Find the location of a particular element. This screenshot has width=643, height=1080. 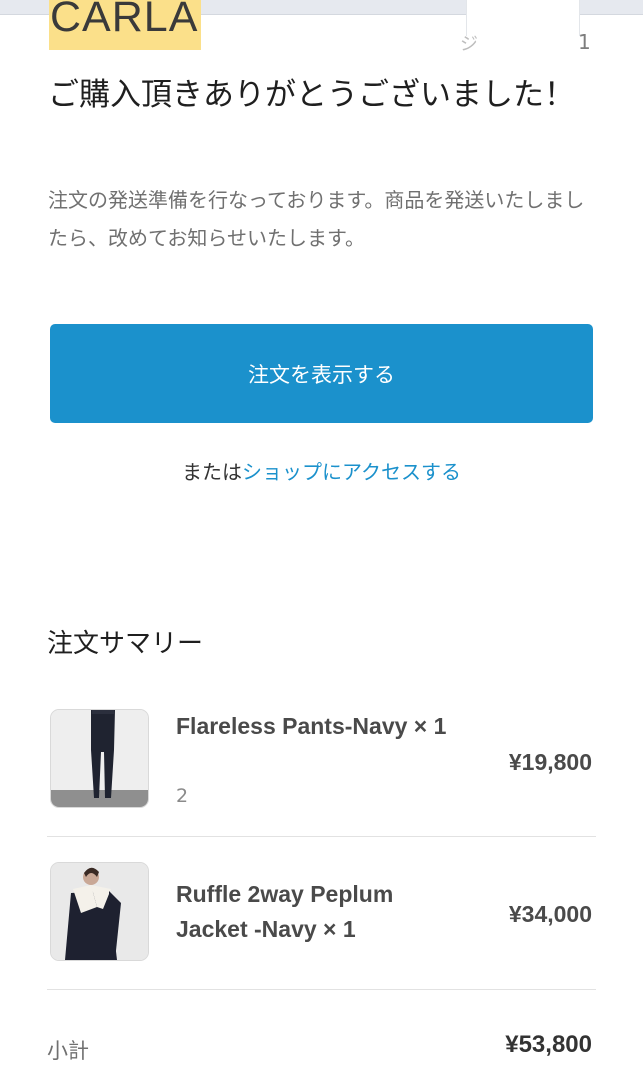

or-text: または is located at coordinates (212, 472).